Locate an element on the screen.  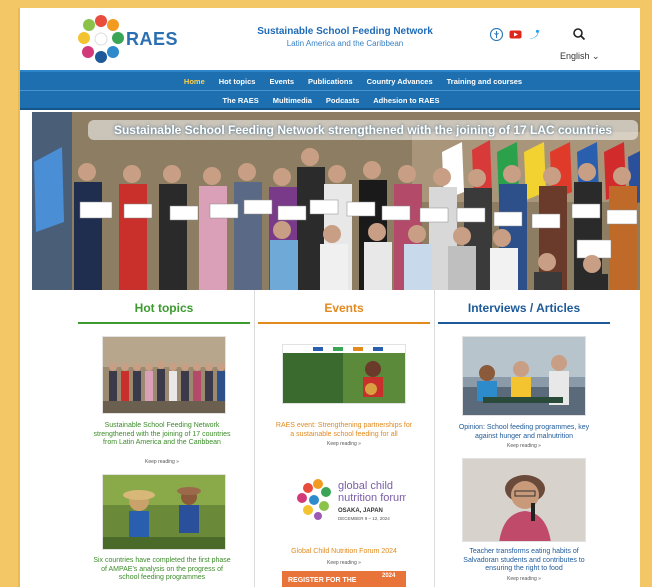
forum-text-line1: global child is located at coordinates (366, 486).